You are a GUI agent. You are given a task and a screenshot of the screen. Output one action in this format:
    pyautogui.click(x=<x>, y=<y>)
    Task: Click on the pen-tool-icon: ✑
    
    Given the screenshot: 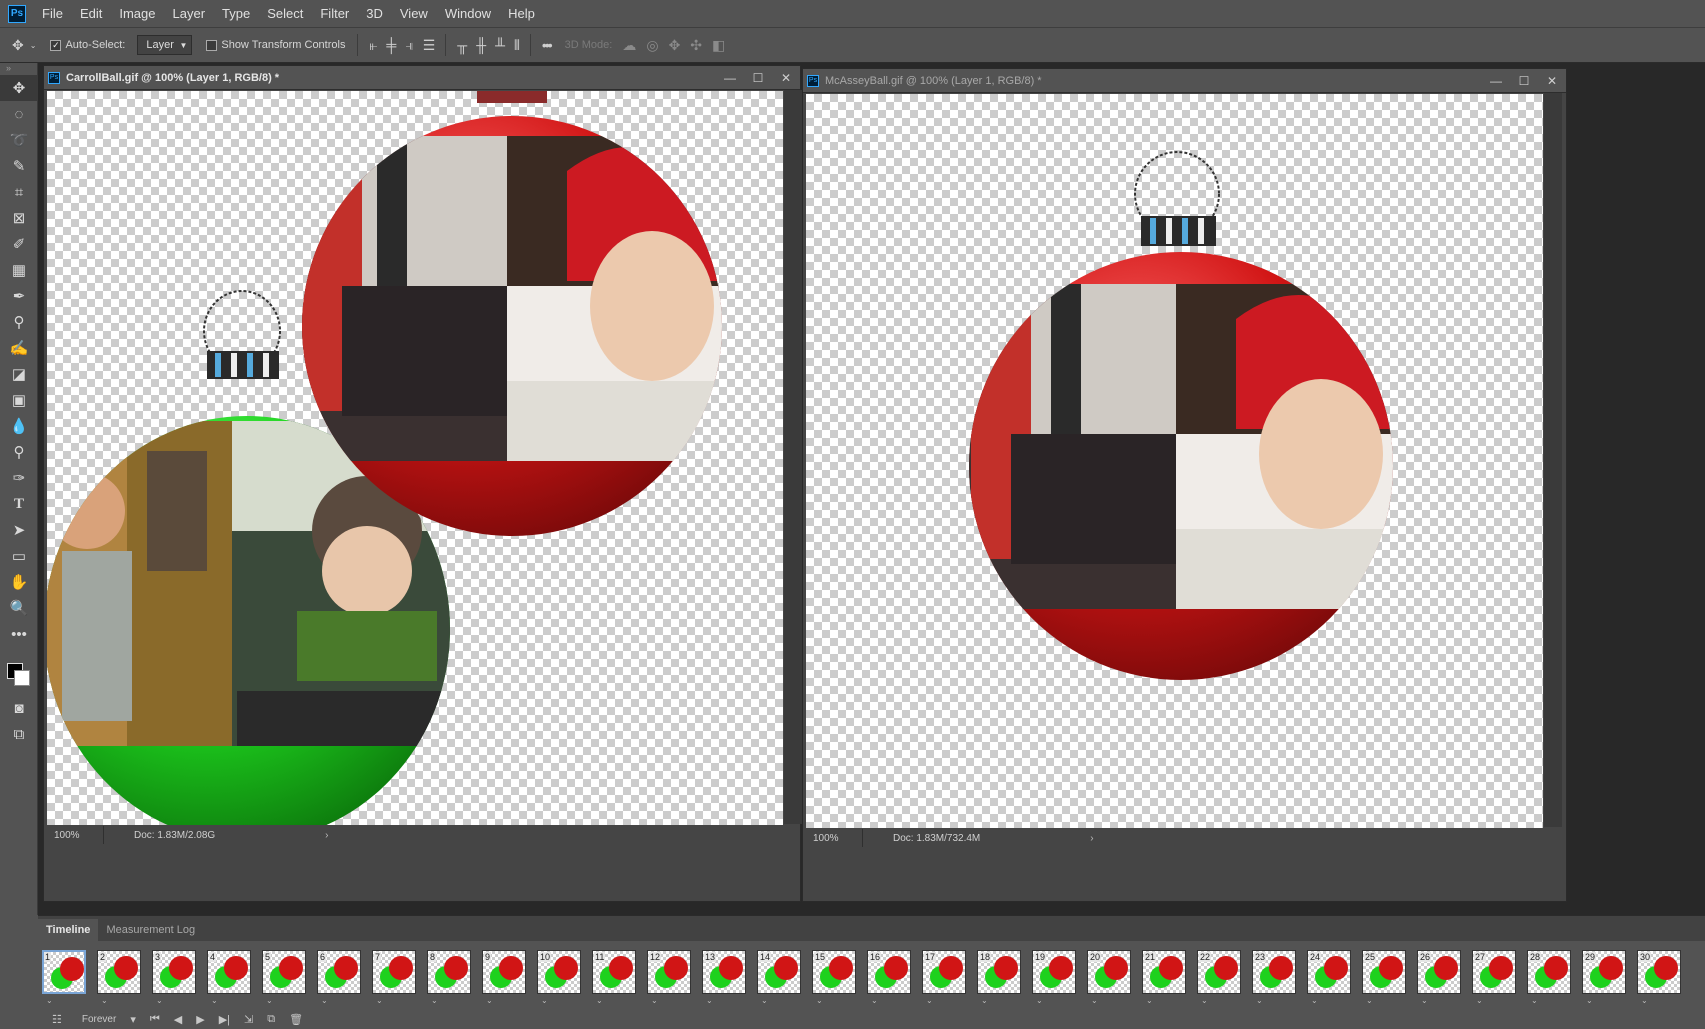 What is the action you would take?
    pyautogui.click(x=19, y=478)
    